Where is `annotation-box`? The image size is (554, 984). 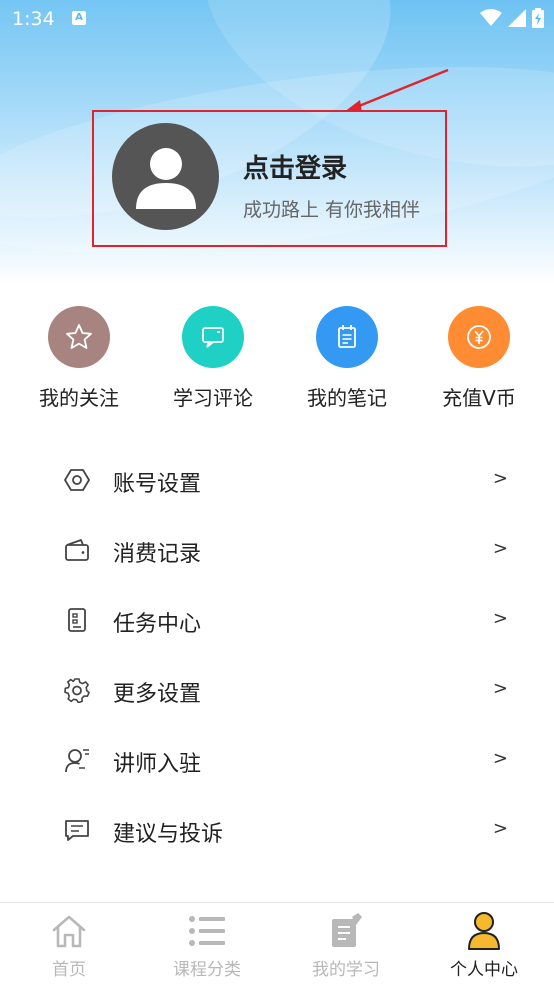
annotation-box is located at coordinates (269, 178).